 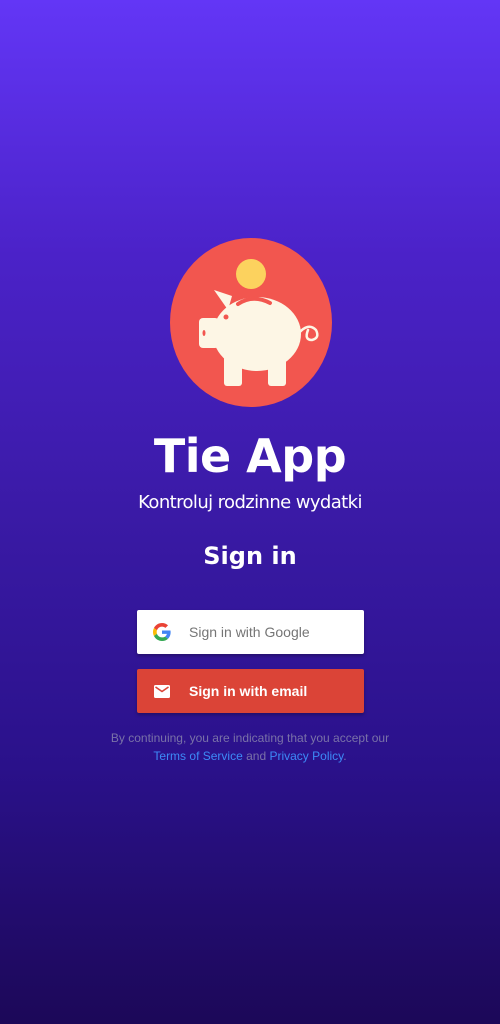 What do you see at coordinates (162, 691) in the screenshot?
I see `mail-icon` at bounding box center [162, 691].